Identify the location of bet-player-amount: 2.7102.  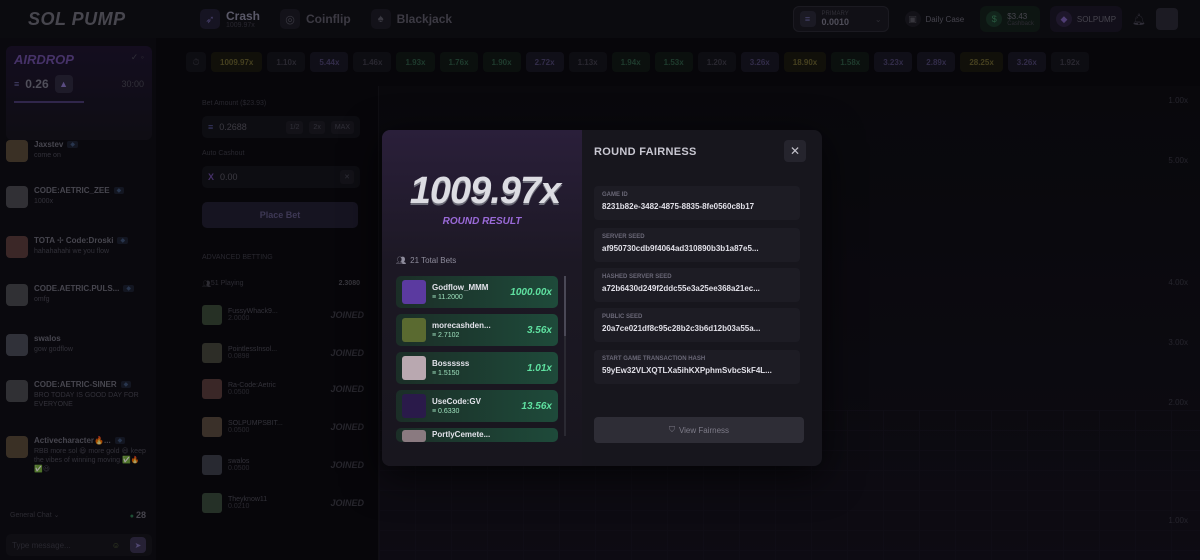
(449, 335).